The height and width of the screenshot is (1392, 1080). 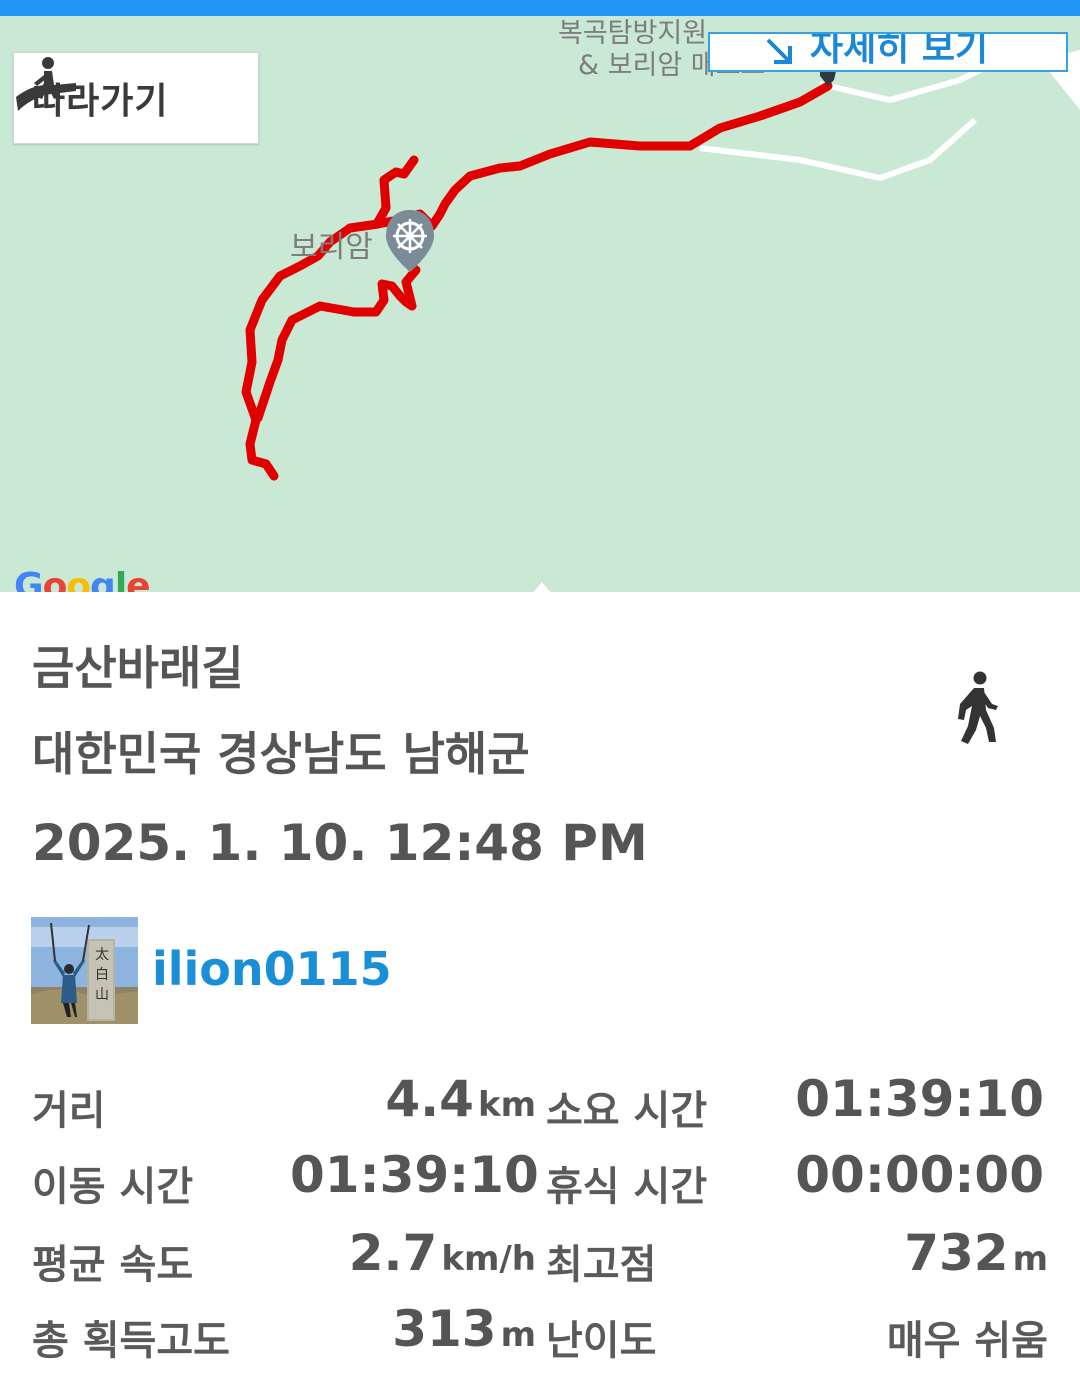 I want to click on moving-time-label: 이동 시간, so click(x=113, y=1187).